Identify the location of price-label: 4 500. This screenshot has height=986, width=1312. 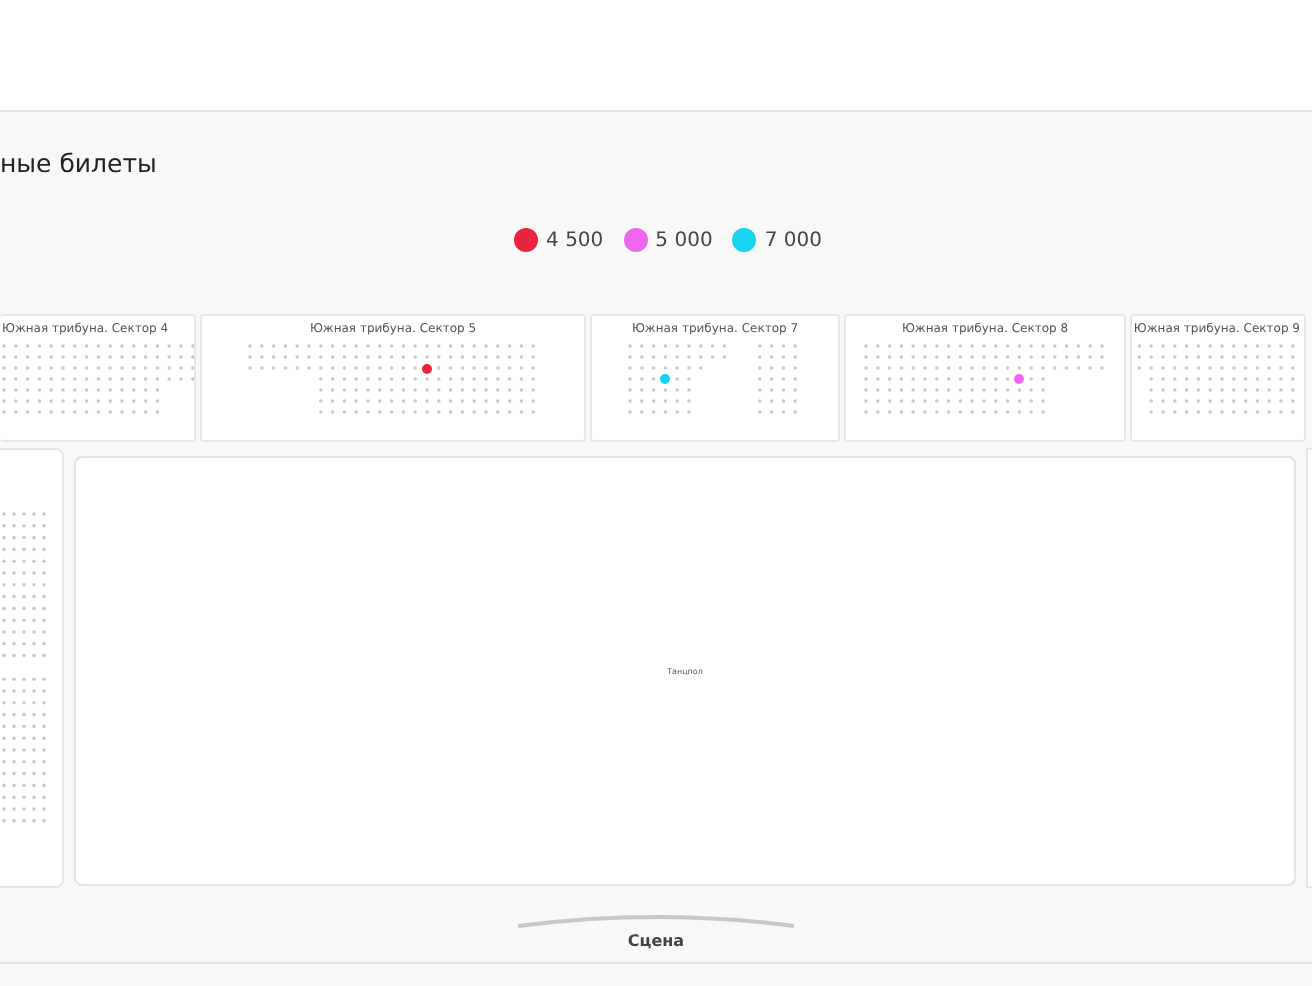
(575, 240).